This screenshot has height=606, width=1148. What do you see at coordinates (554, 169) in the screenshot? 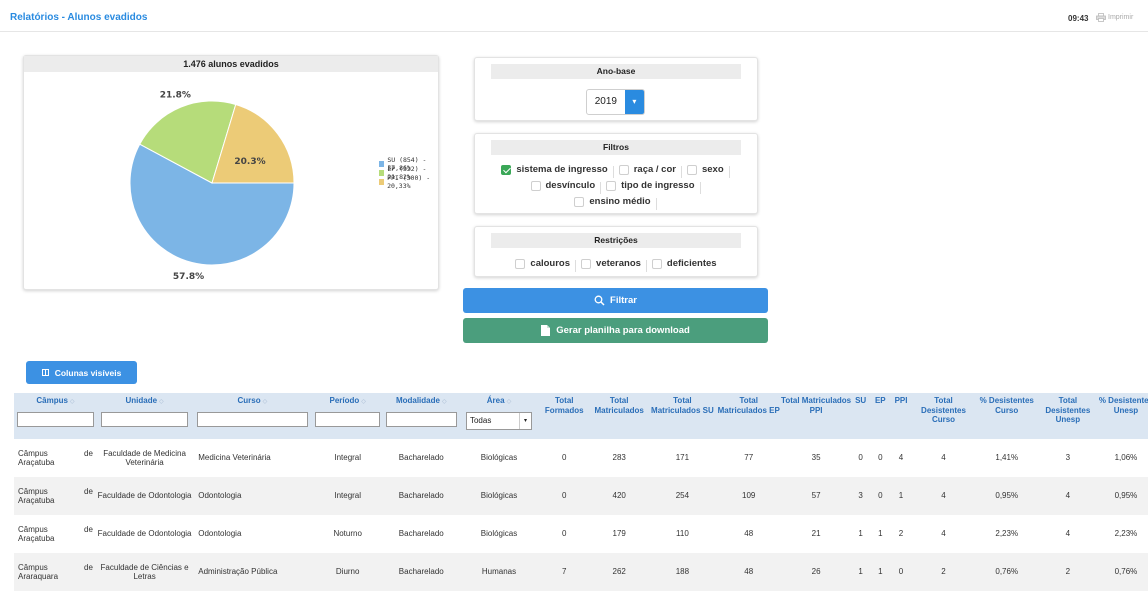
I see `filter-sistema-ingresso: sistema de ingresso` at bounding box center [554, 169].